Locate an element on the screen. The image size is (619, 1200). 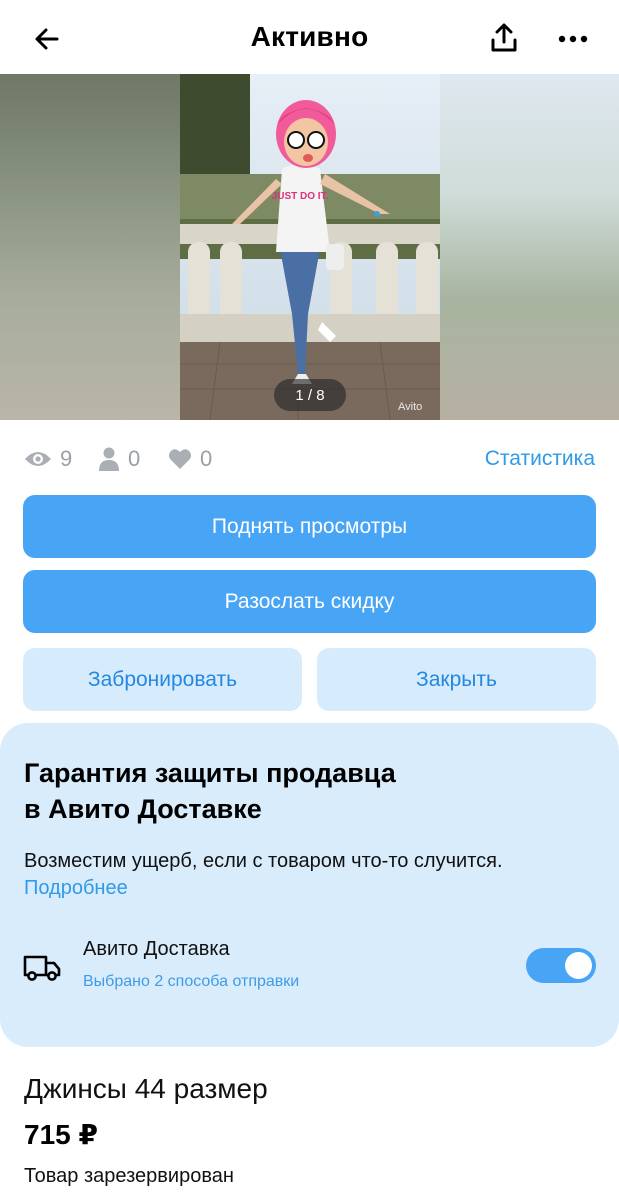
heart-icon is located at coordinates (180, 459).